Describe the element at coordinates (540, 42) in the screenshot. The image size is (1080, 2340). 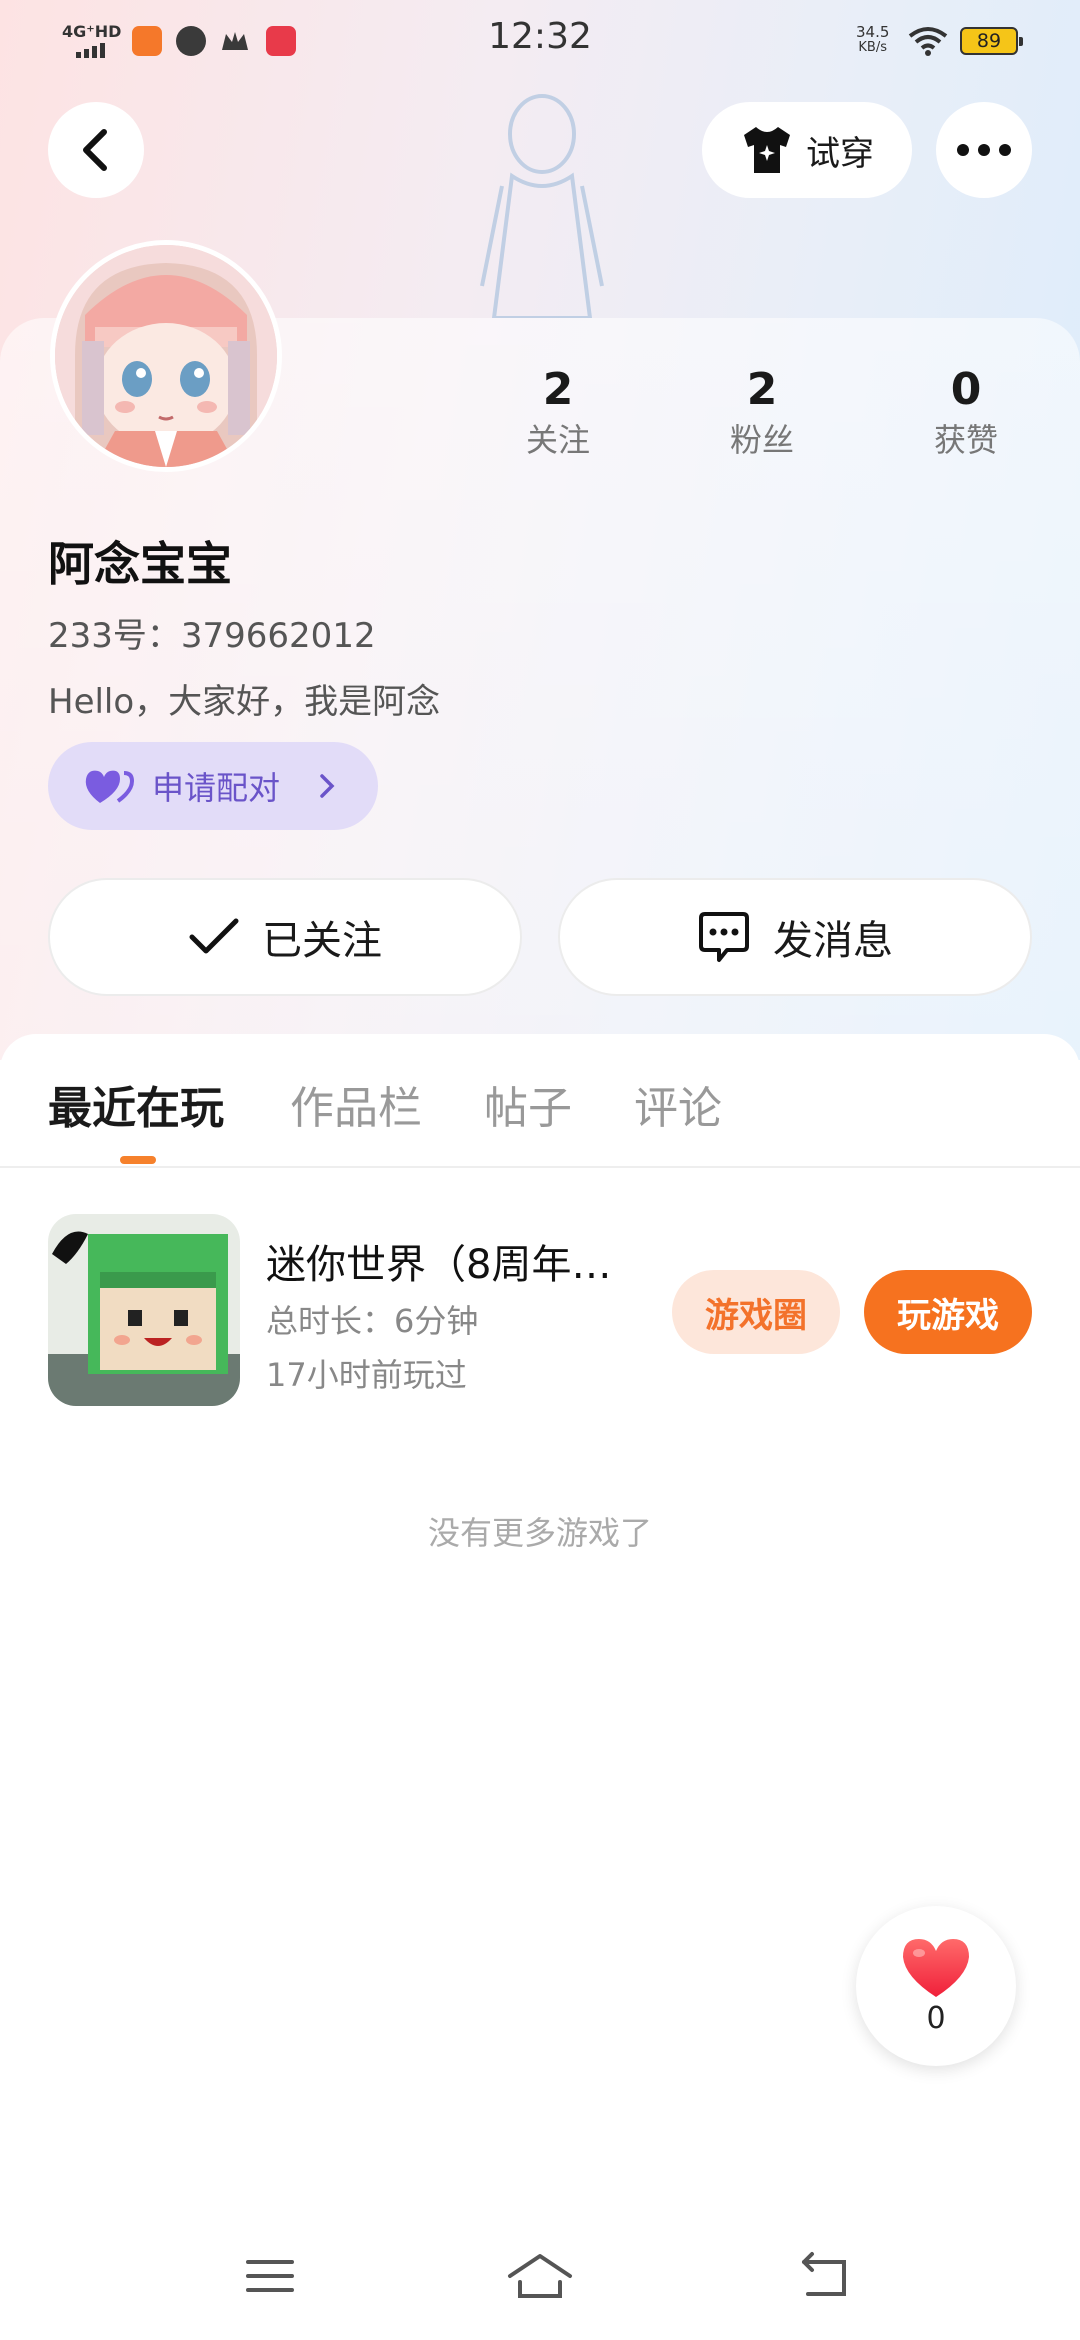
I see `status-bar: 4G⁺HD 12:32 34.5 KB/s 89` at that location.